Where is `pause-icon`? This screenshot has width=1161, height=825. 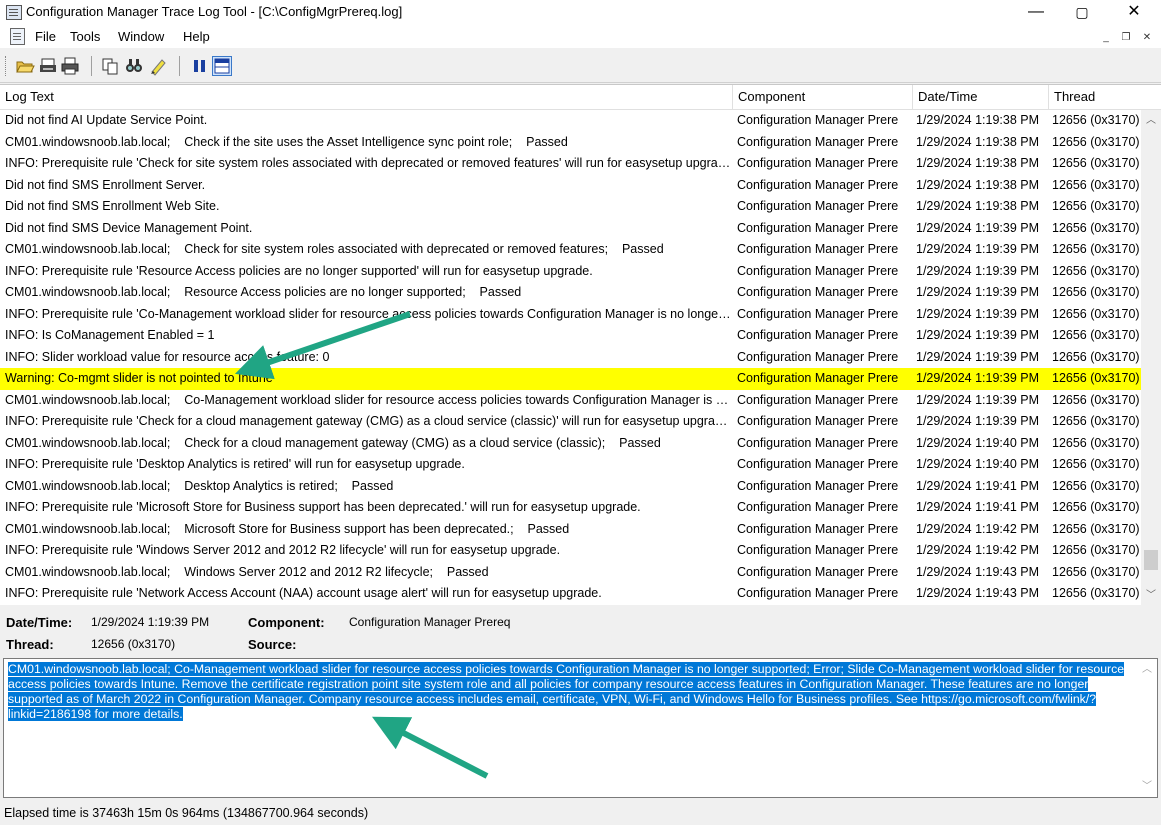 pause-icon is located at coordinates (200, 66).